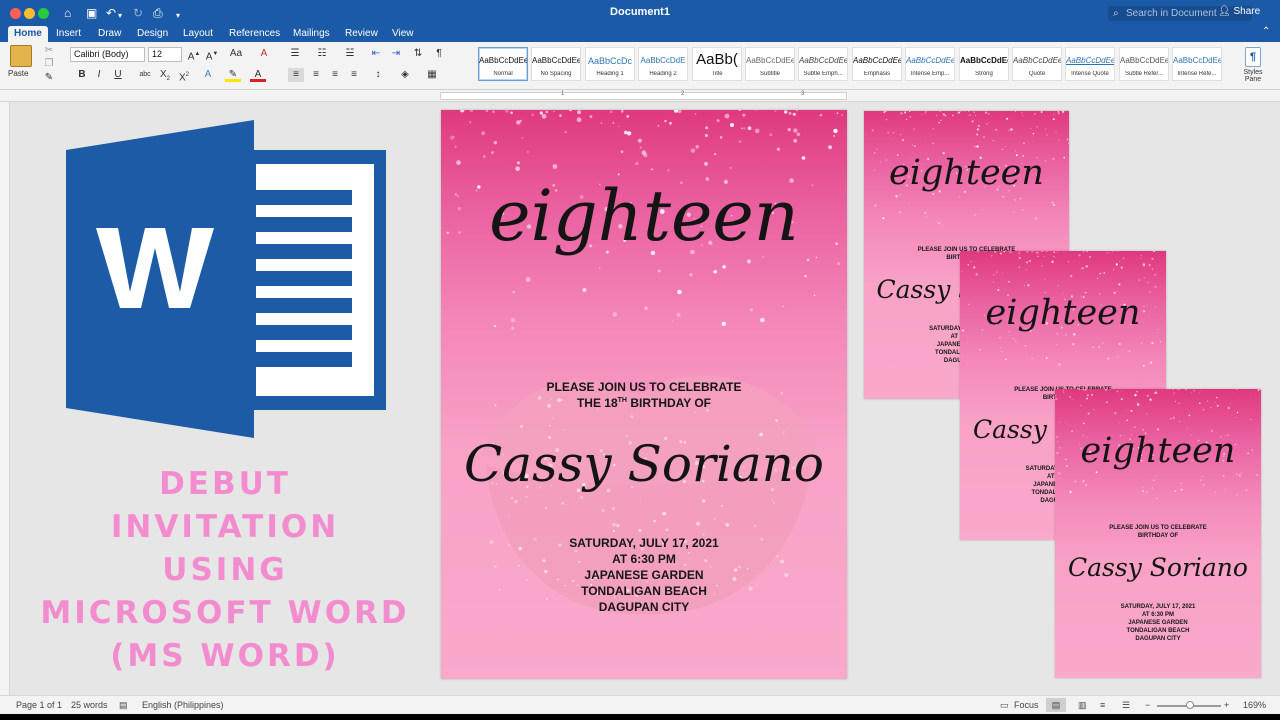 The width and height of the screenshot is (1280, 720). What do you see at coordinates (152, 34) in the screenshot?
I see `tab-design: Design` at bounding box center [152, 34].